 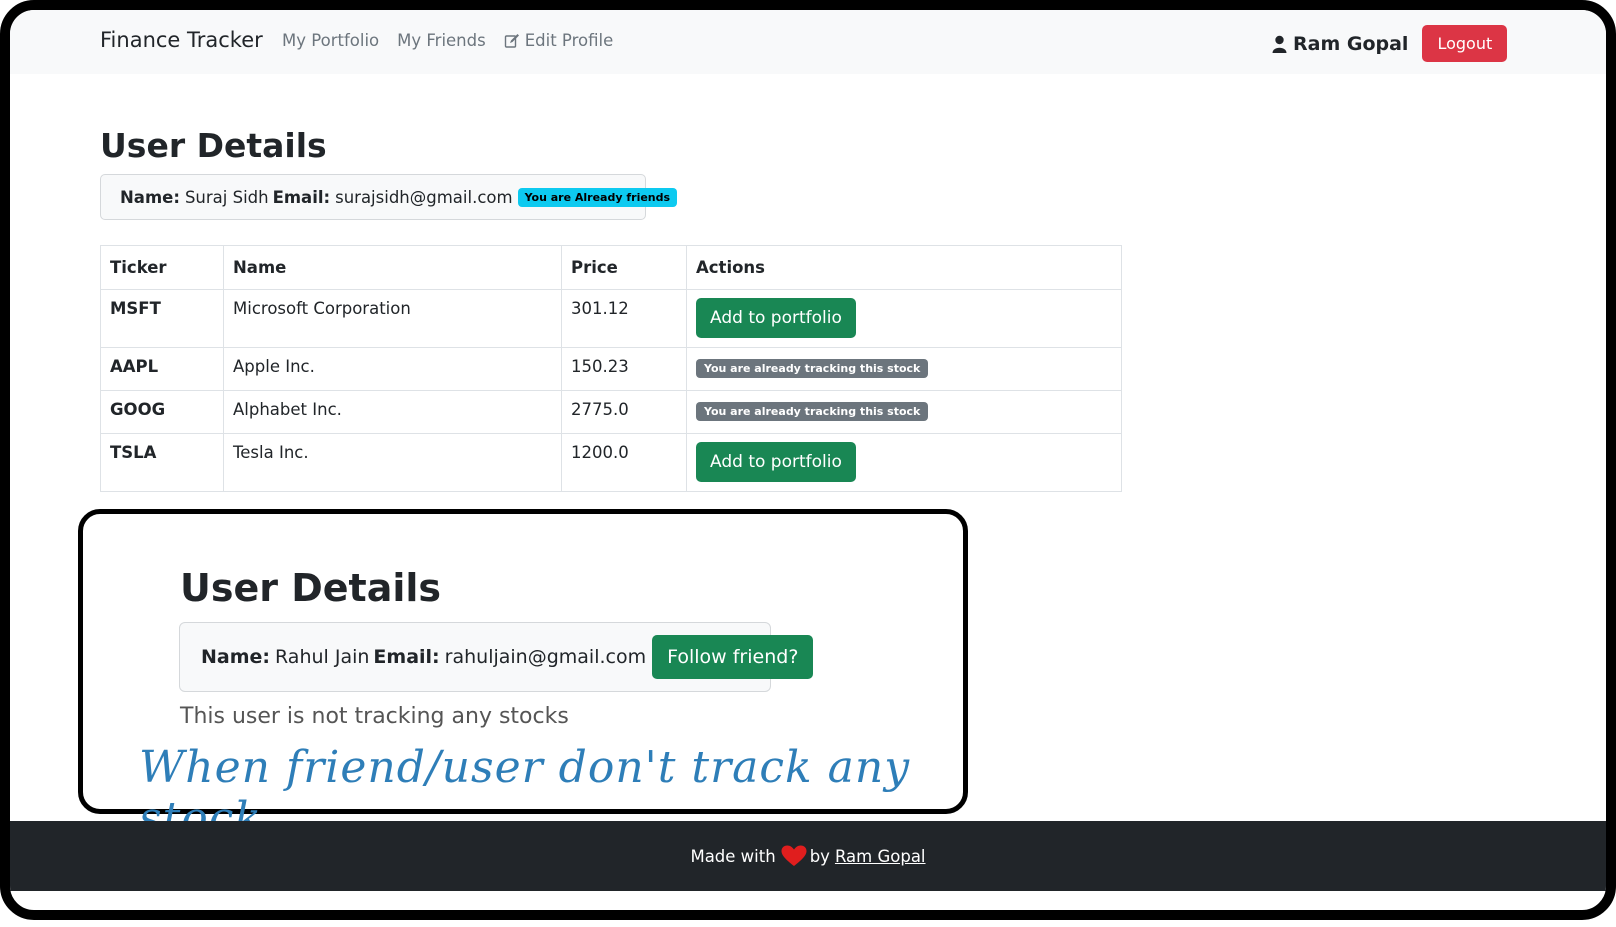 I want to click on user-name-value: Suraj Sidh, so click(x=226, y=197).